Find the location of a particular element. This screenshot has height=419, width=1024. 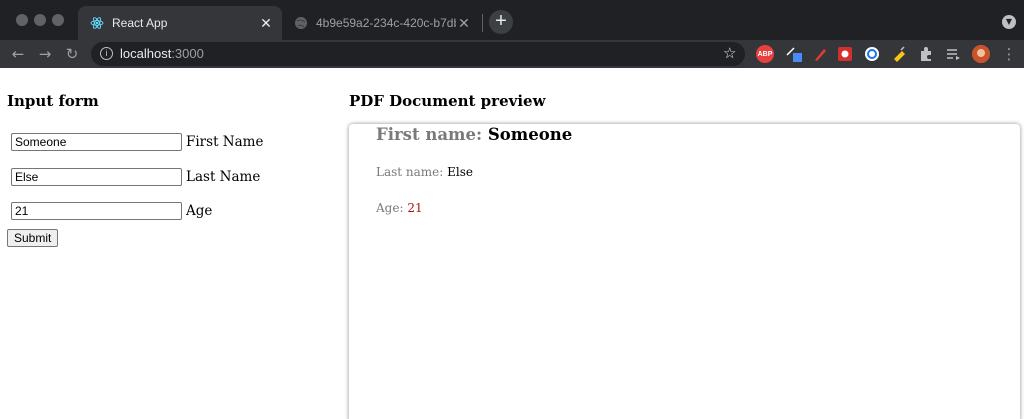

submit-button: Submit is located at coordinates (33, 238).